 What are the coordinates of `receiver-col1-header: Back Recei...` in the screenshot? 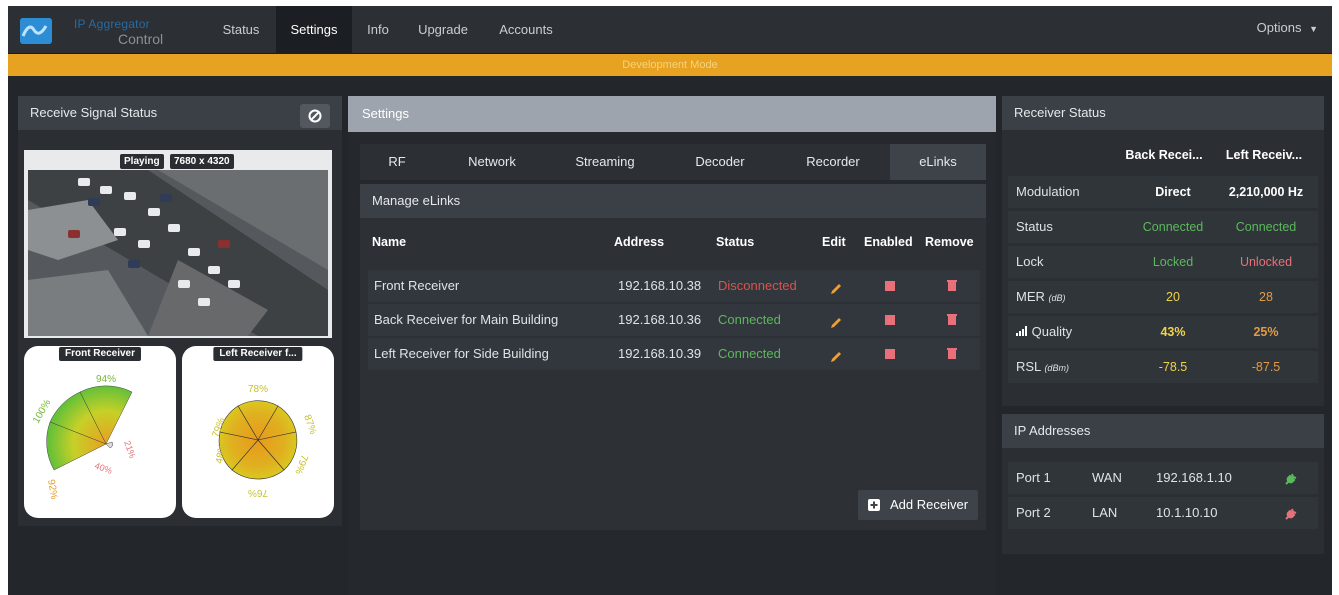 It's located at (1164, 155).